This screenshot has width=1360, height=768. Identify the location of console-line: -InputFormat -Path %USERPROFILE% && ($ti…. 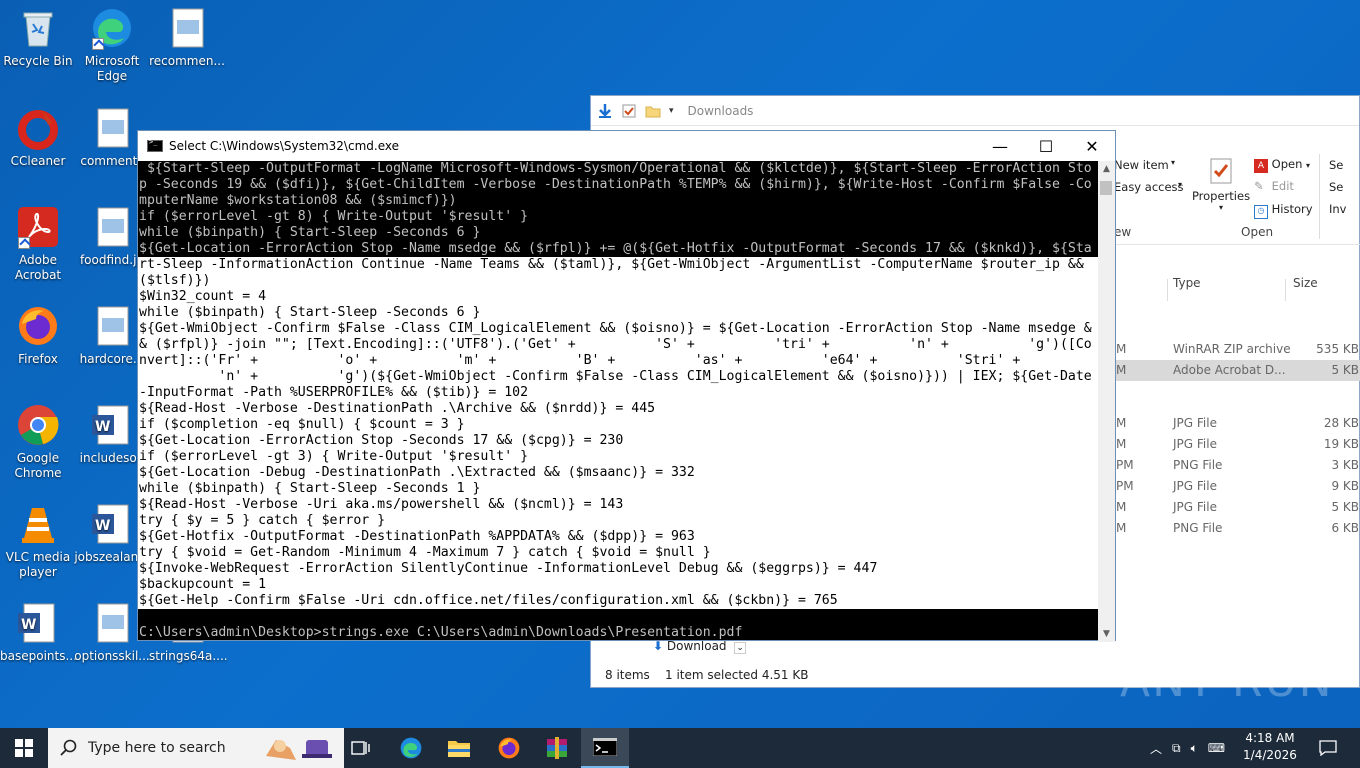
(618, 393).